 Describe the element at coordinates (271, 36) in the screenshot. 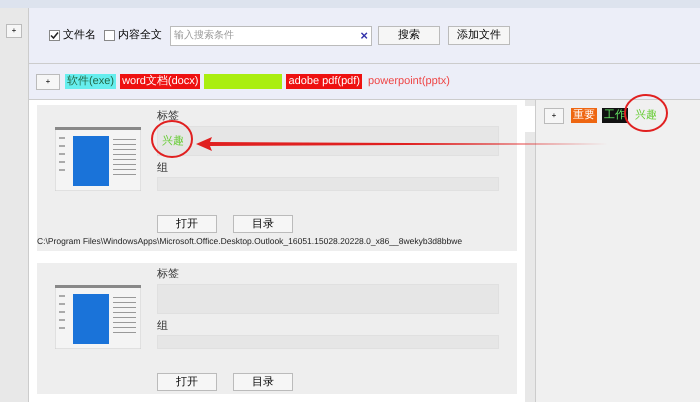

I see `search-field: 输入搜索条件 ×` at that location.